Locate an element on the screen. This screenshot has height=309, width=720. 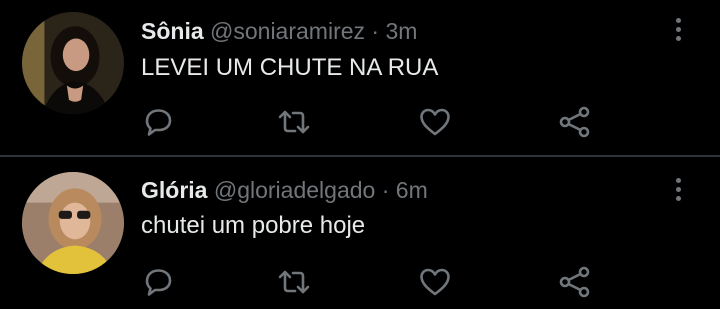
display-name: Sônia is located at coordinates (172, 31).